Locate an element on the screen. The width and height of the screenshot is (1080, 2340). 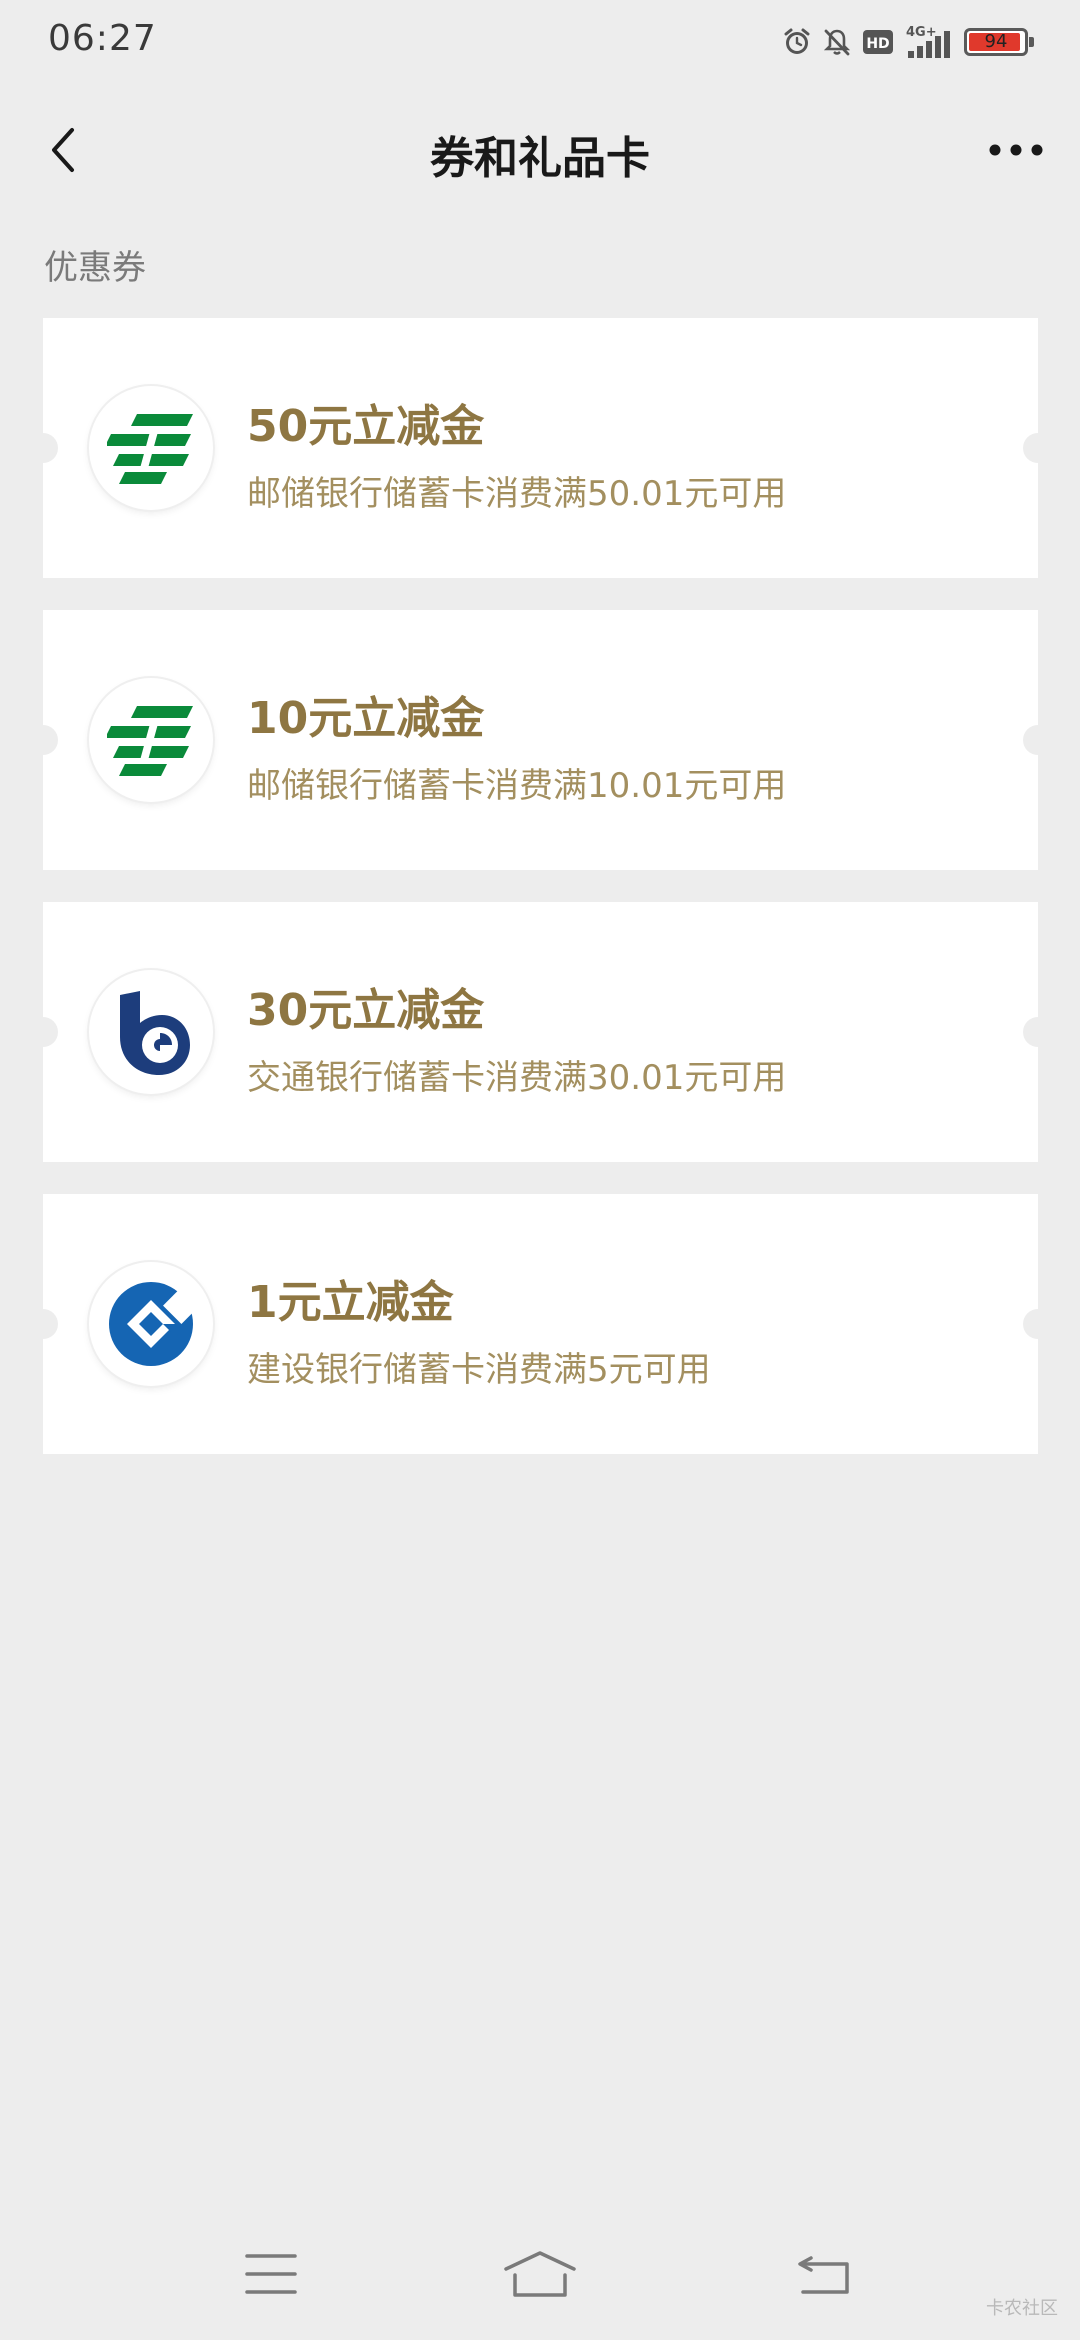
back-nav-button is located at coordinates (824, 2274).